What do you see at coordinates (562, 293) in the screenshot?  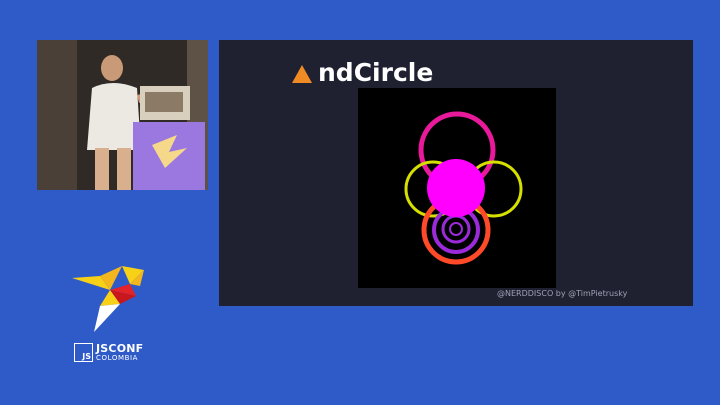 I see `slide-credit: @NERDDISCO by @TimPietrusky` at bounding box center [562, 293].